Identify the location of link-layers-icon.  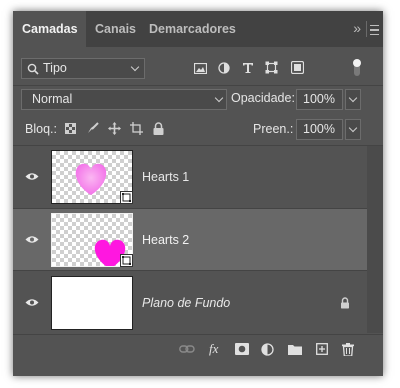
(187, 349).